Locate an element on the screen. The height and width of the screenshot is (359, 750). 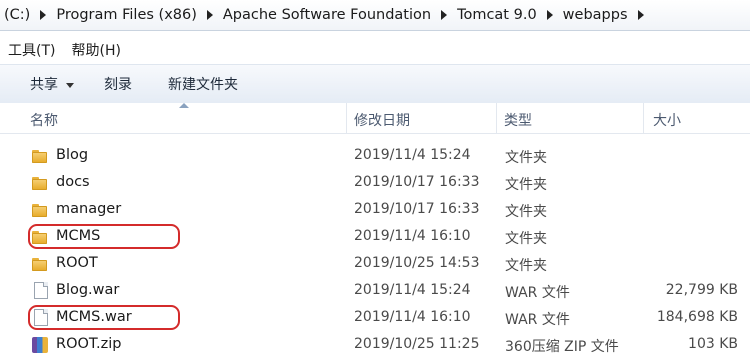
file-name: Blog is located at coordinates (72, 155).